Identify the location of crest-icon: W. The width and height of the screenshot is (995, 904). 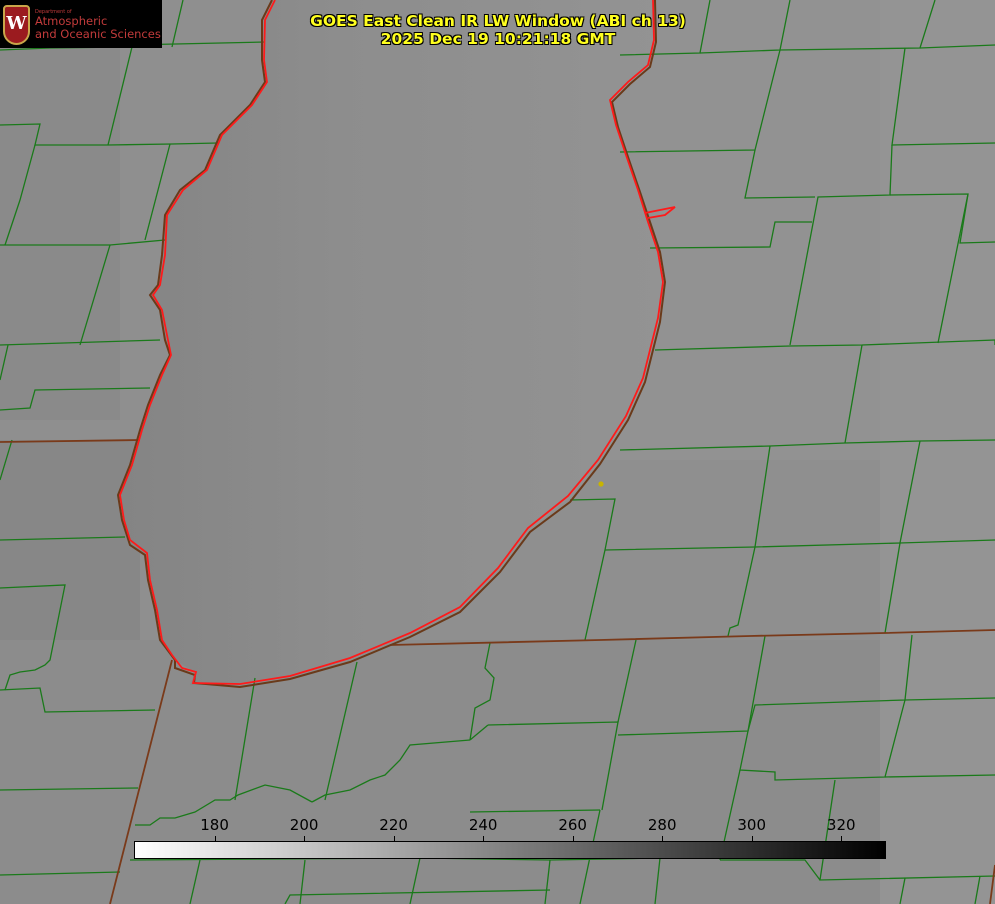
(16, 25).